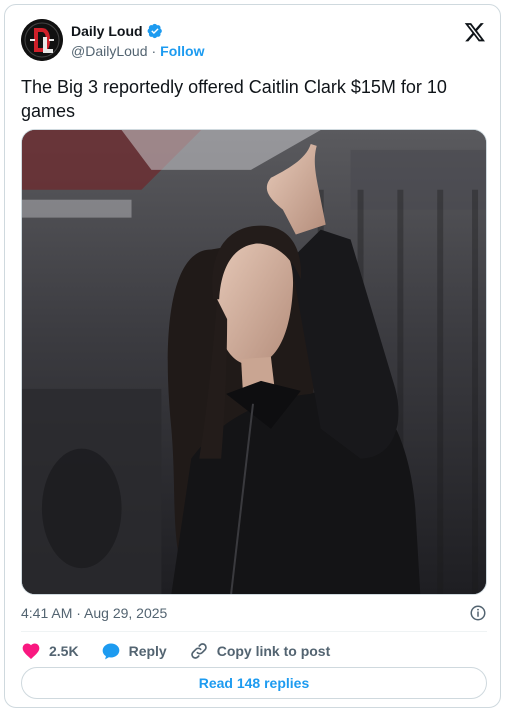 The image size is (505, 712). Describe the element at coordinates (273, 651) in the screenshot. I see `copy-link-label: Copy link to post` at that location.